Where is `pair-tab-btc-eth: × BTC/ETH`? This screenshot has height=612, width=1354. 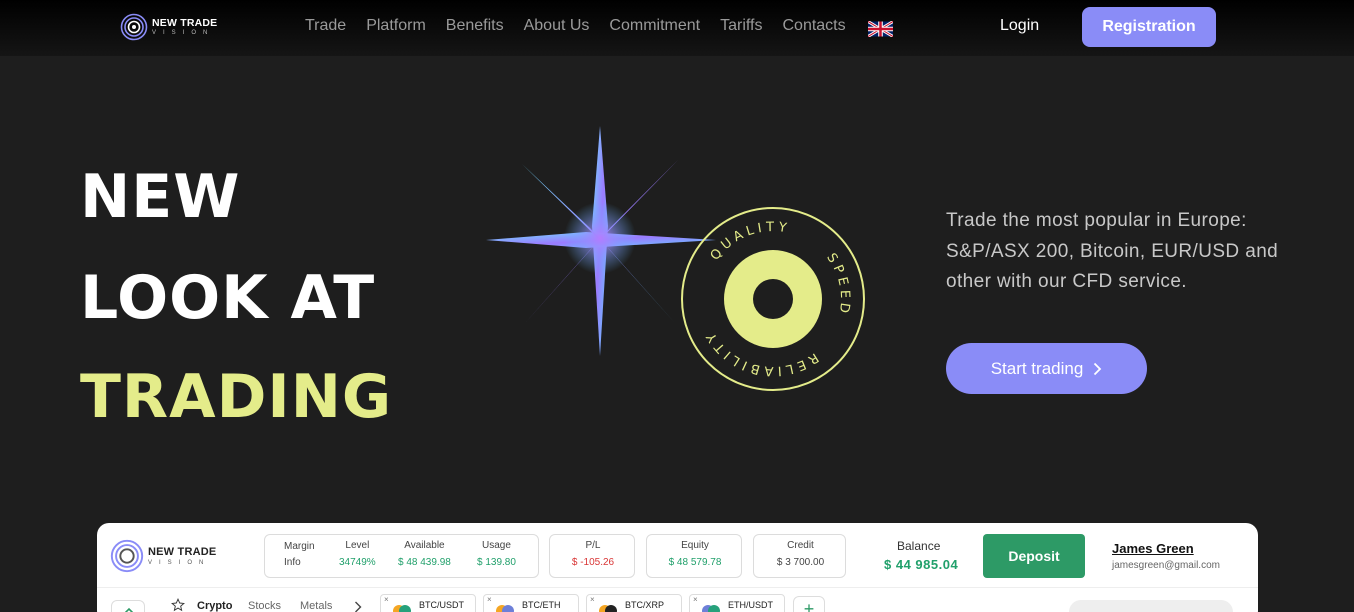
pair-tab-btc-eth: × BTC/ETH is located at coordinates (531, 603).